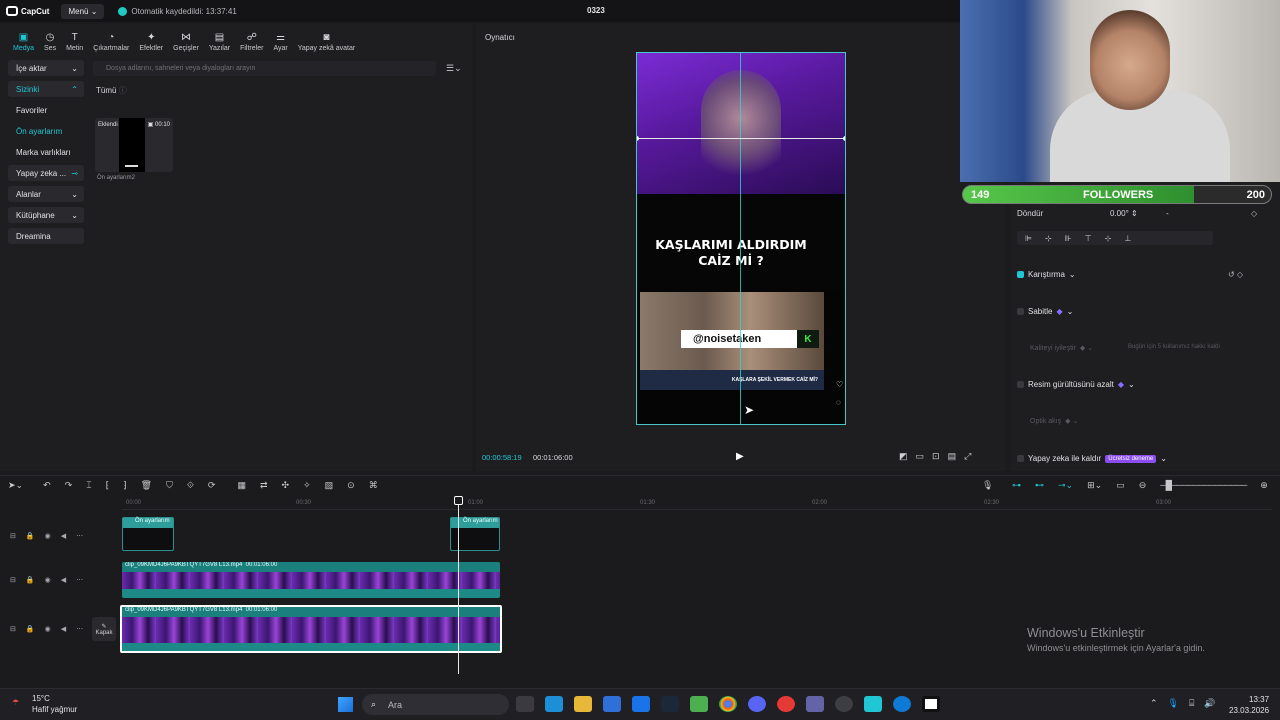  Describe the element at coordinates (212, 485) in the screenshot. I see `speed-icon: ⟳` at that location.